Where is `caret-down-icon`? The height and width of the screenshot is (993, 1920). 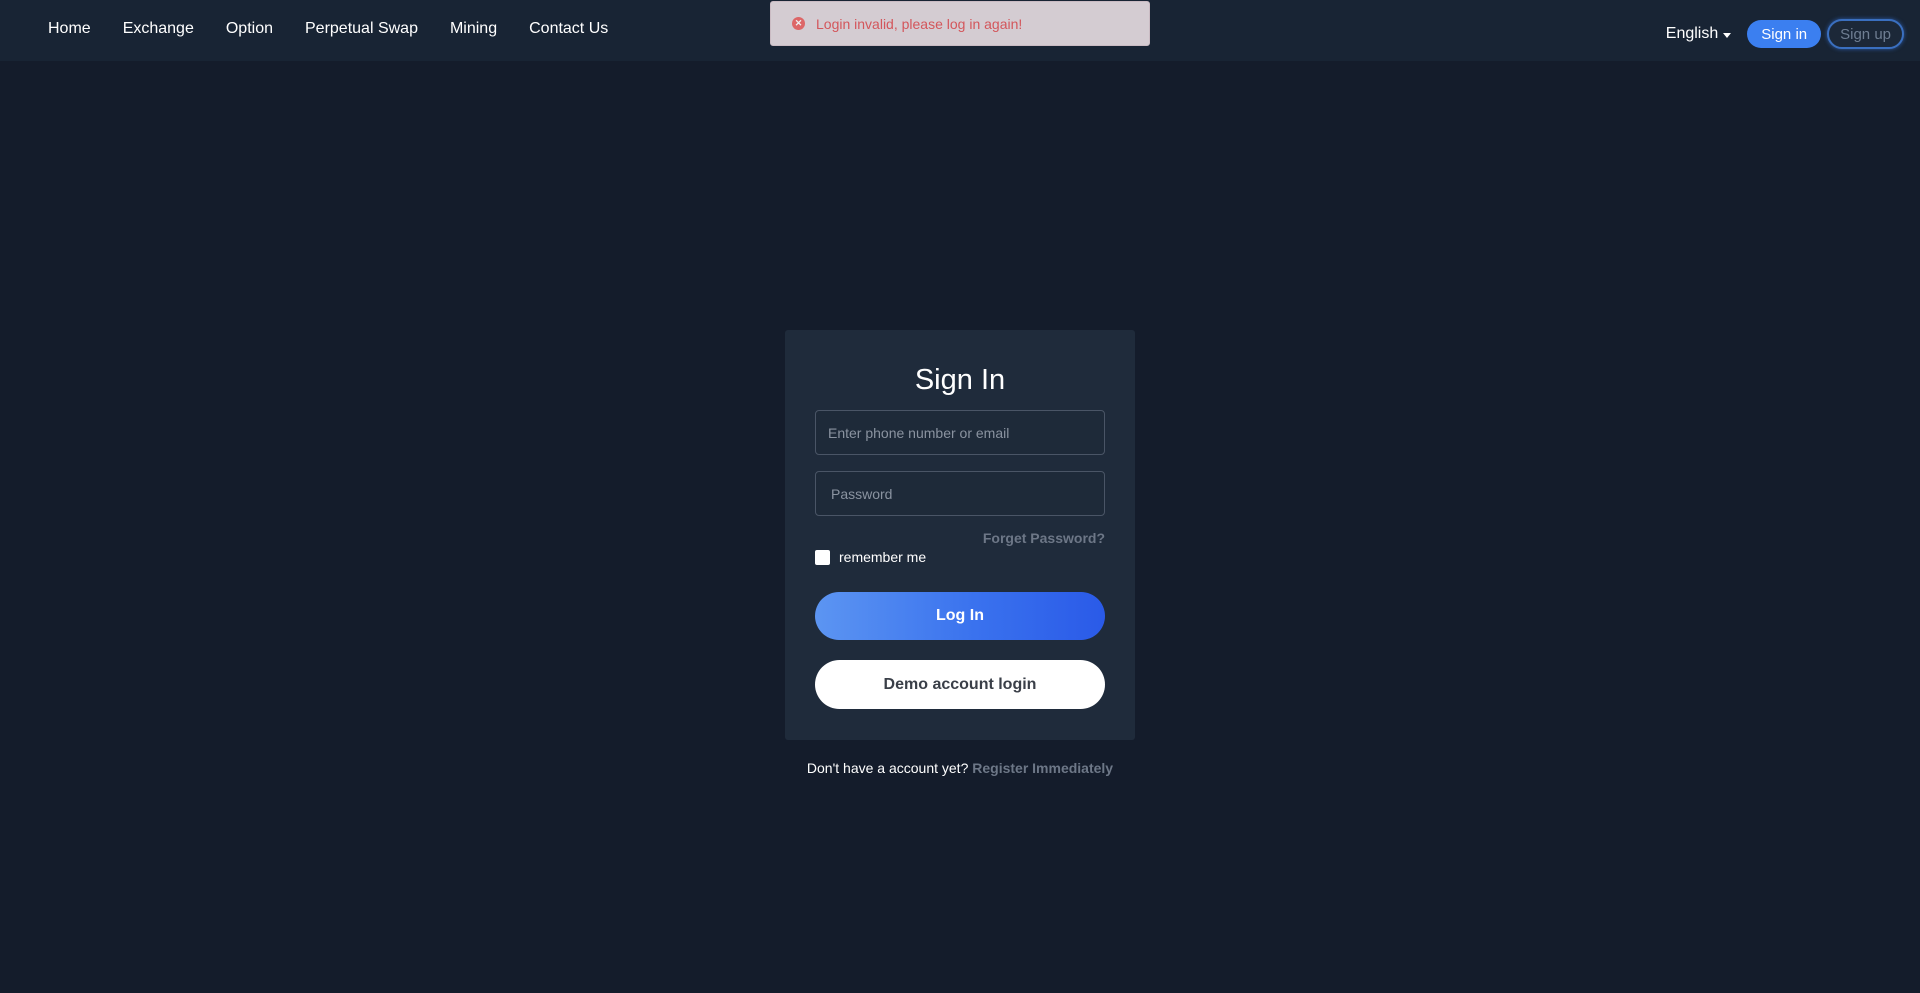 caret-down-icon is located at coordinates (1727, 35).